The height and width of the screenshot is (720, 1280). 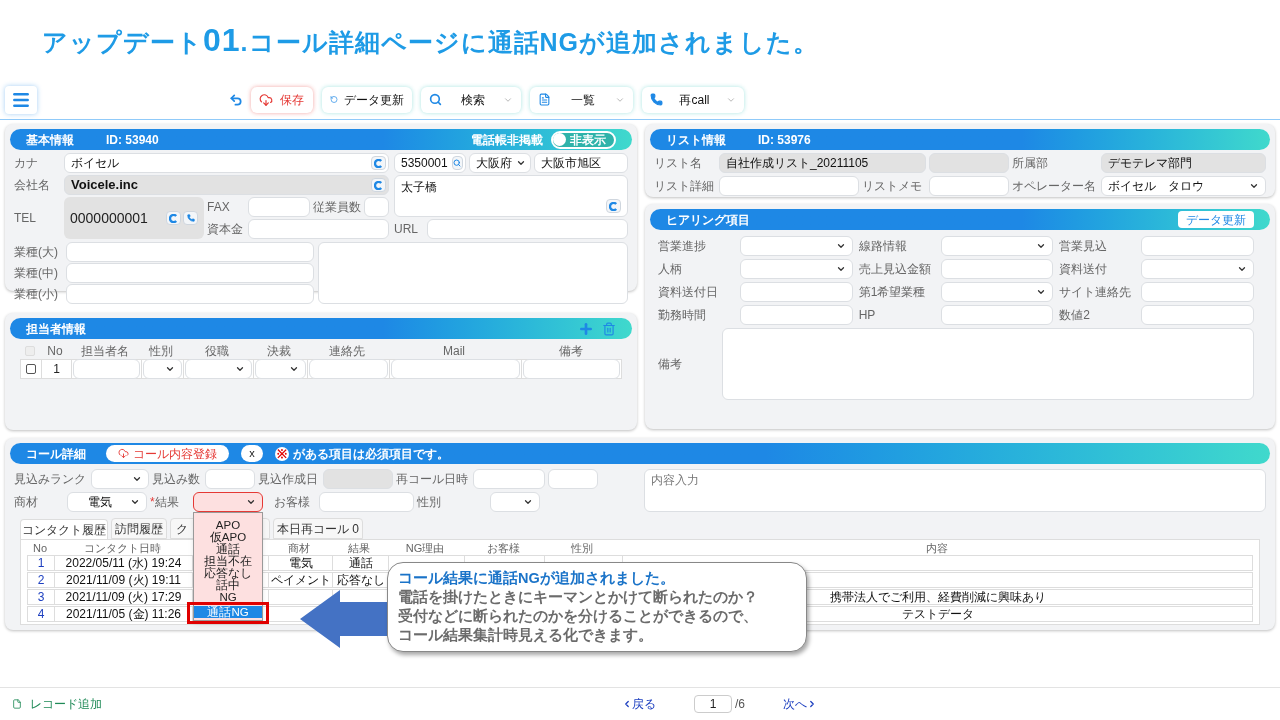 What do you see at coordinates (713, 704) in the screenshot?
I see `page-number-field: 1` at bounding box center [713, 704].